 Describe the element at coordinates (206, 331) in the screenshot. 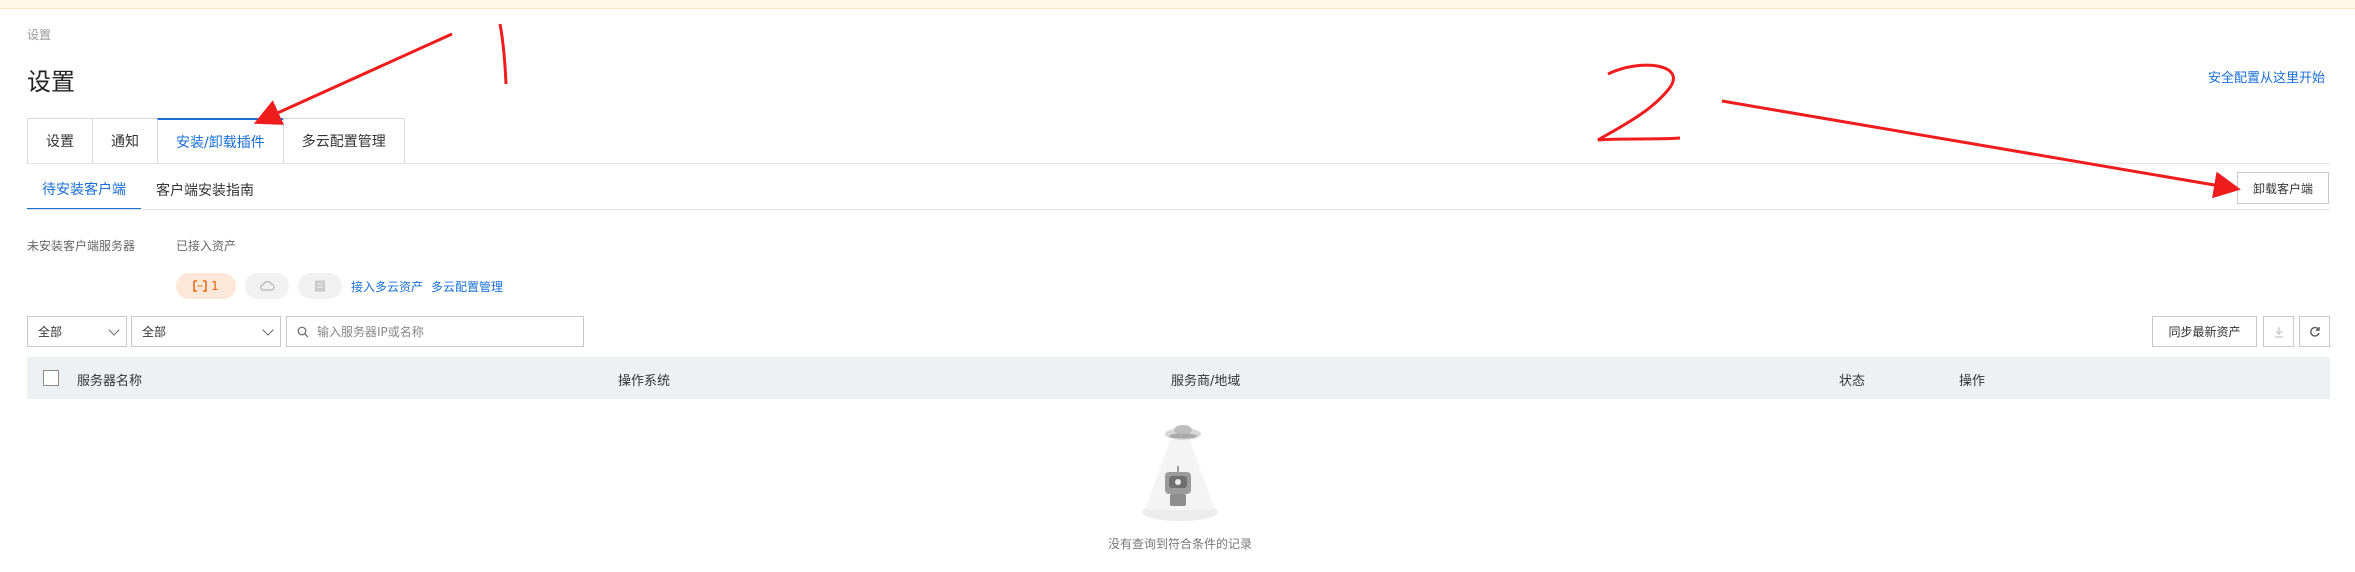

I see `filter-select-2: 全部` at that location.